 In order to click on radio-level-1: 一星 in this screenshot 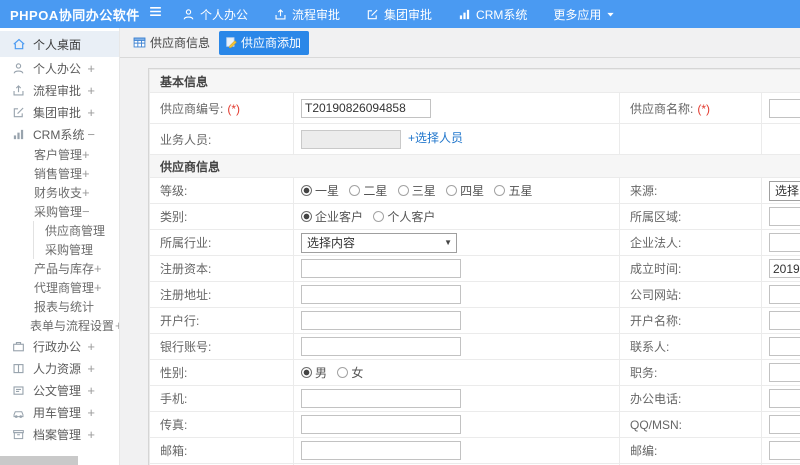, I will do `click(320, 190)`.